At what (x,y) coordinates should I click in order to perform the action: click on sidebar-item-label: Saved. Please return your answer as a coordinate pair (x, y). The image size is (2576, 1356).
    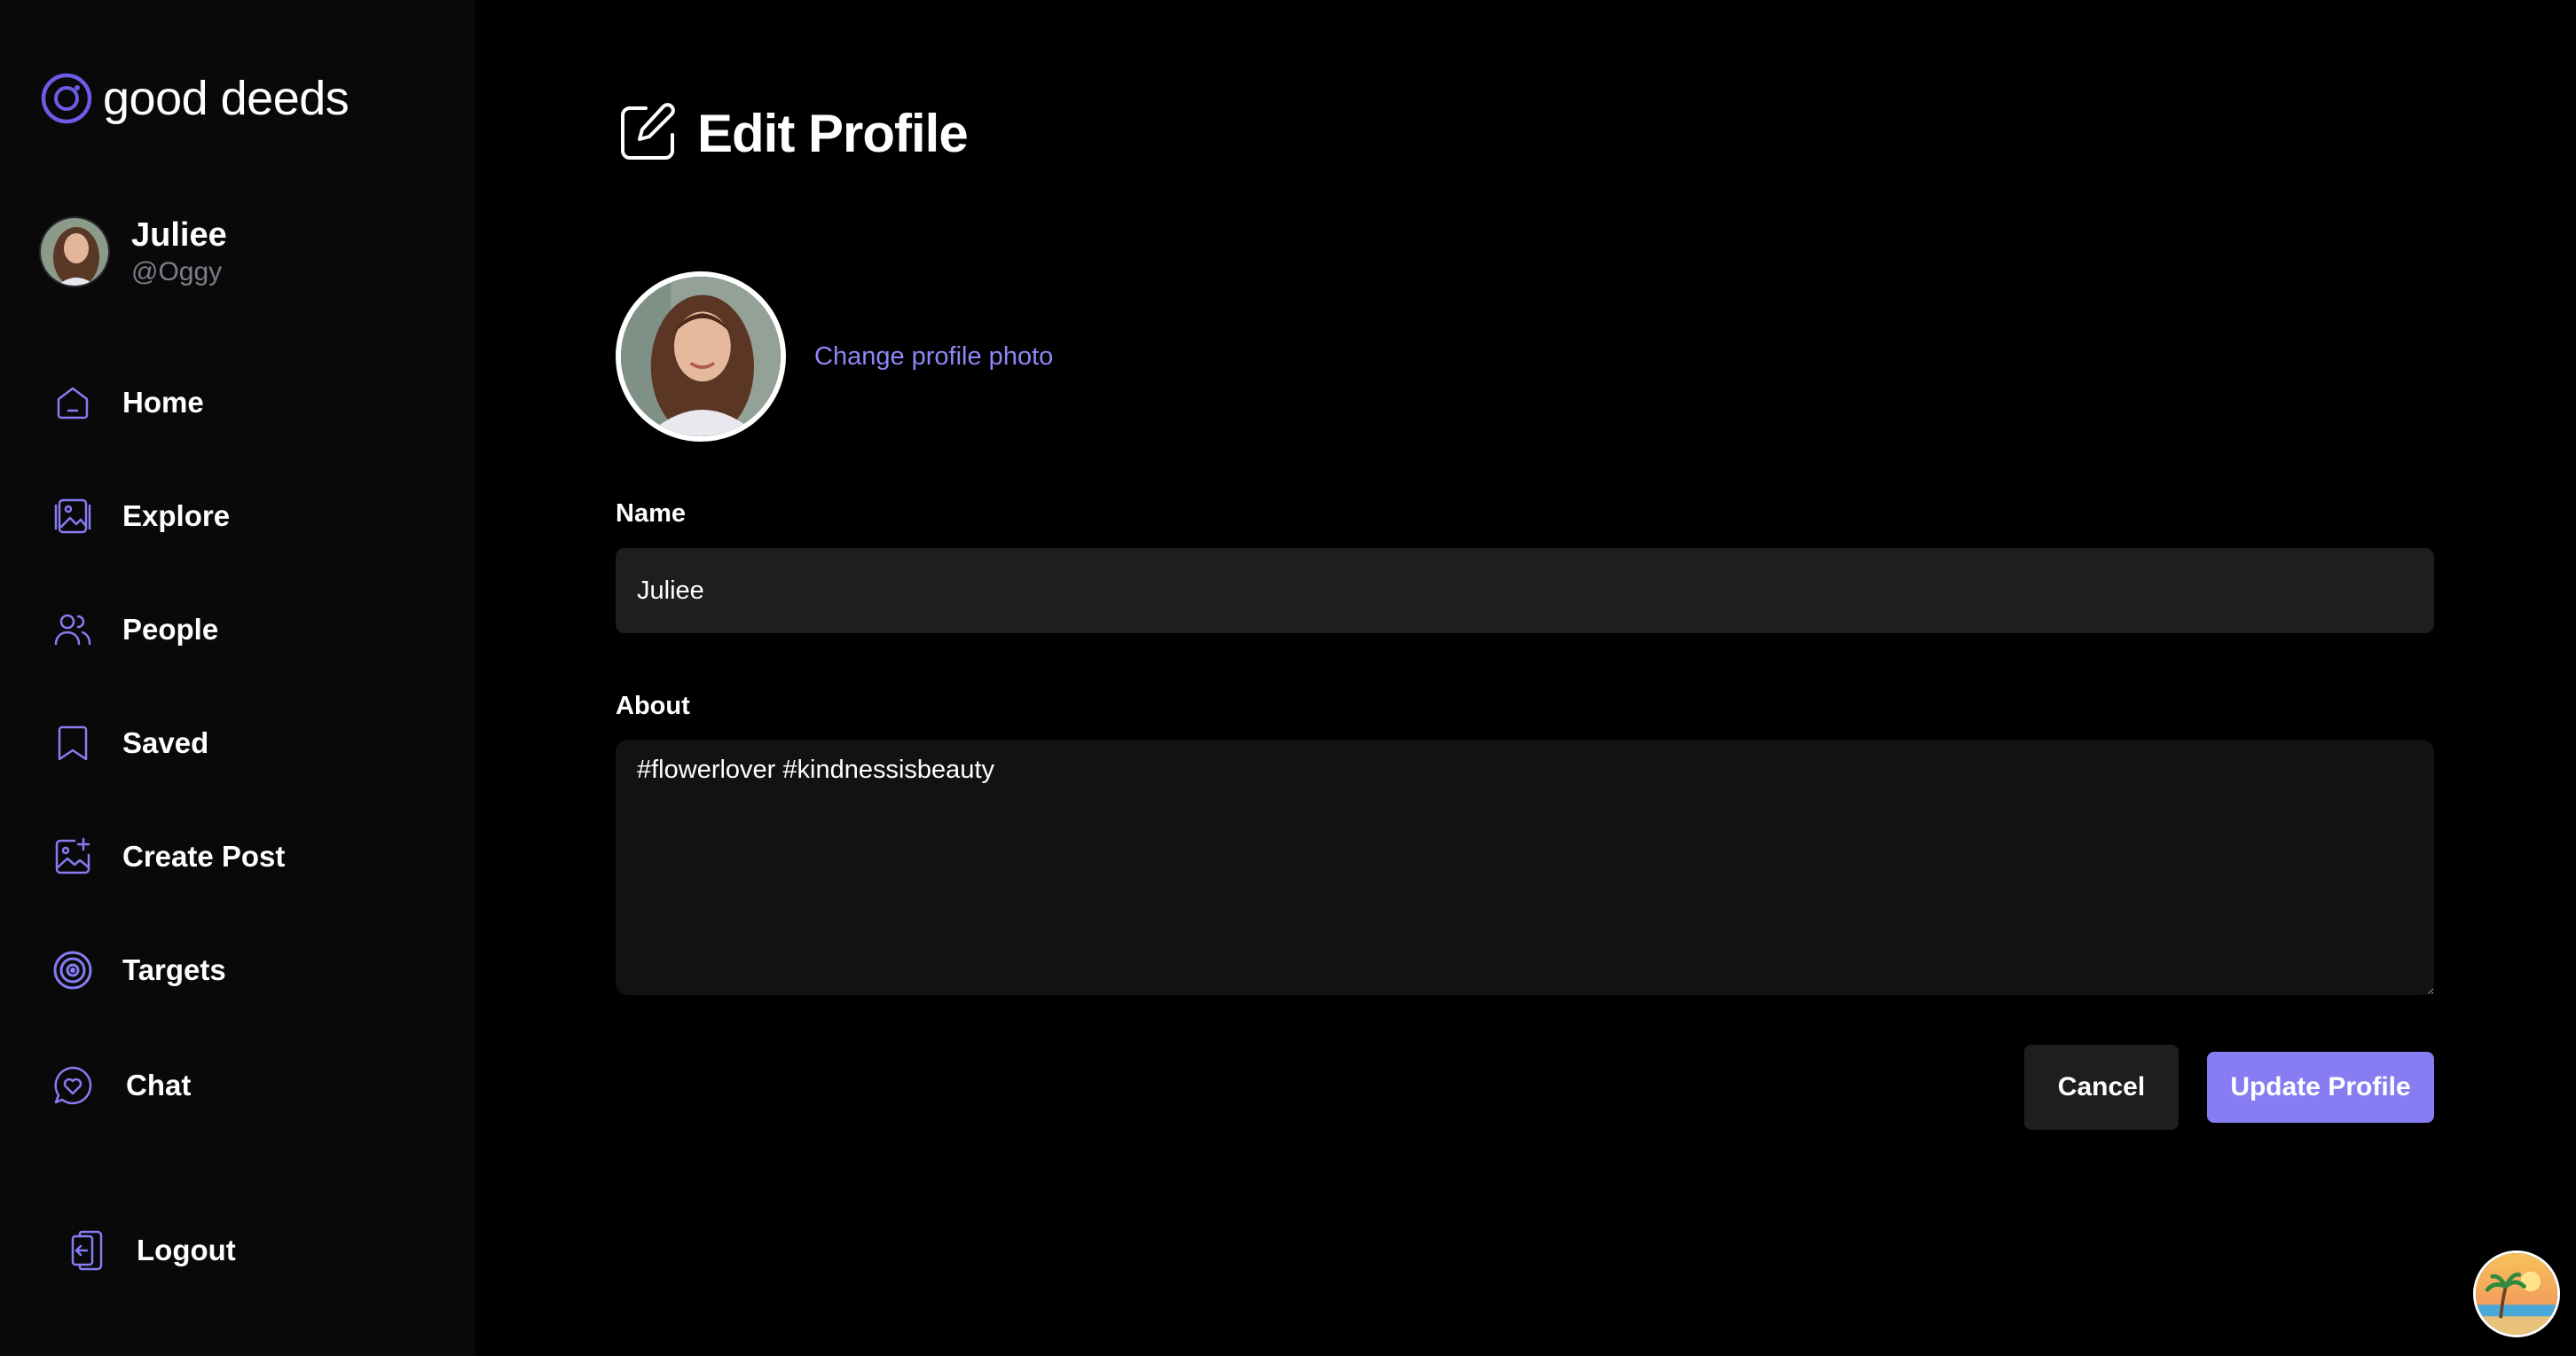
    Looking at the image, I should click on (165, 742).